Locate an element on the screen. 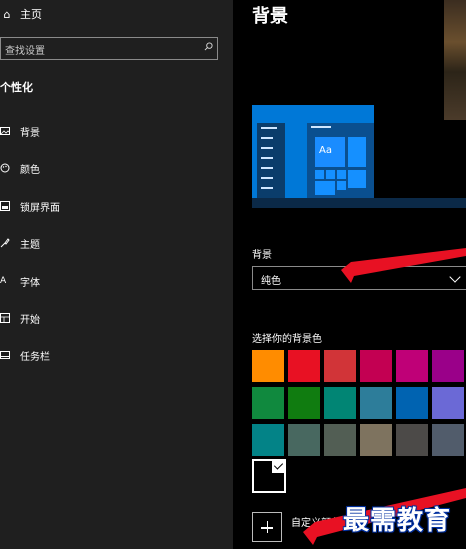 The image size is (466, 549). font-icon: A is located at coordinates (3, 281).